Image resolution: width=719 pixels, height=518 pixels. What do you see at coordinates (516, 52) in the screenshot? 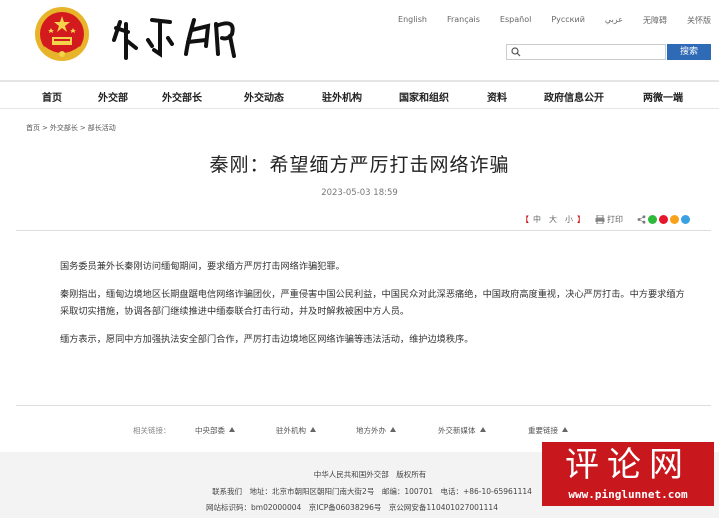
I see `search-icon` at bounding box center [516, 52].